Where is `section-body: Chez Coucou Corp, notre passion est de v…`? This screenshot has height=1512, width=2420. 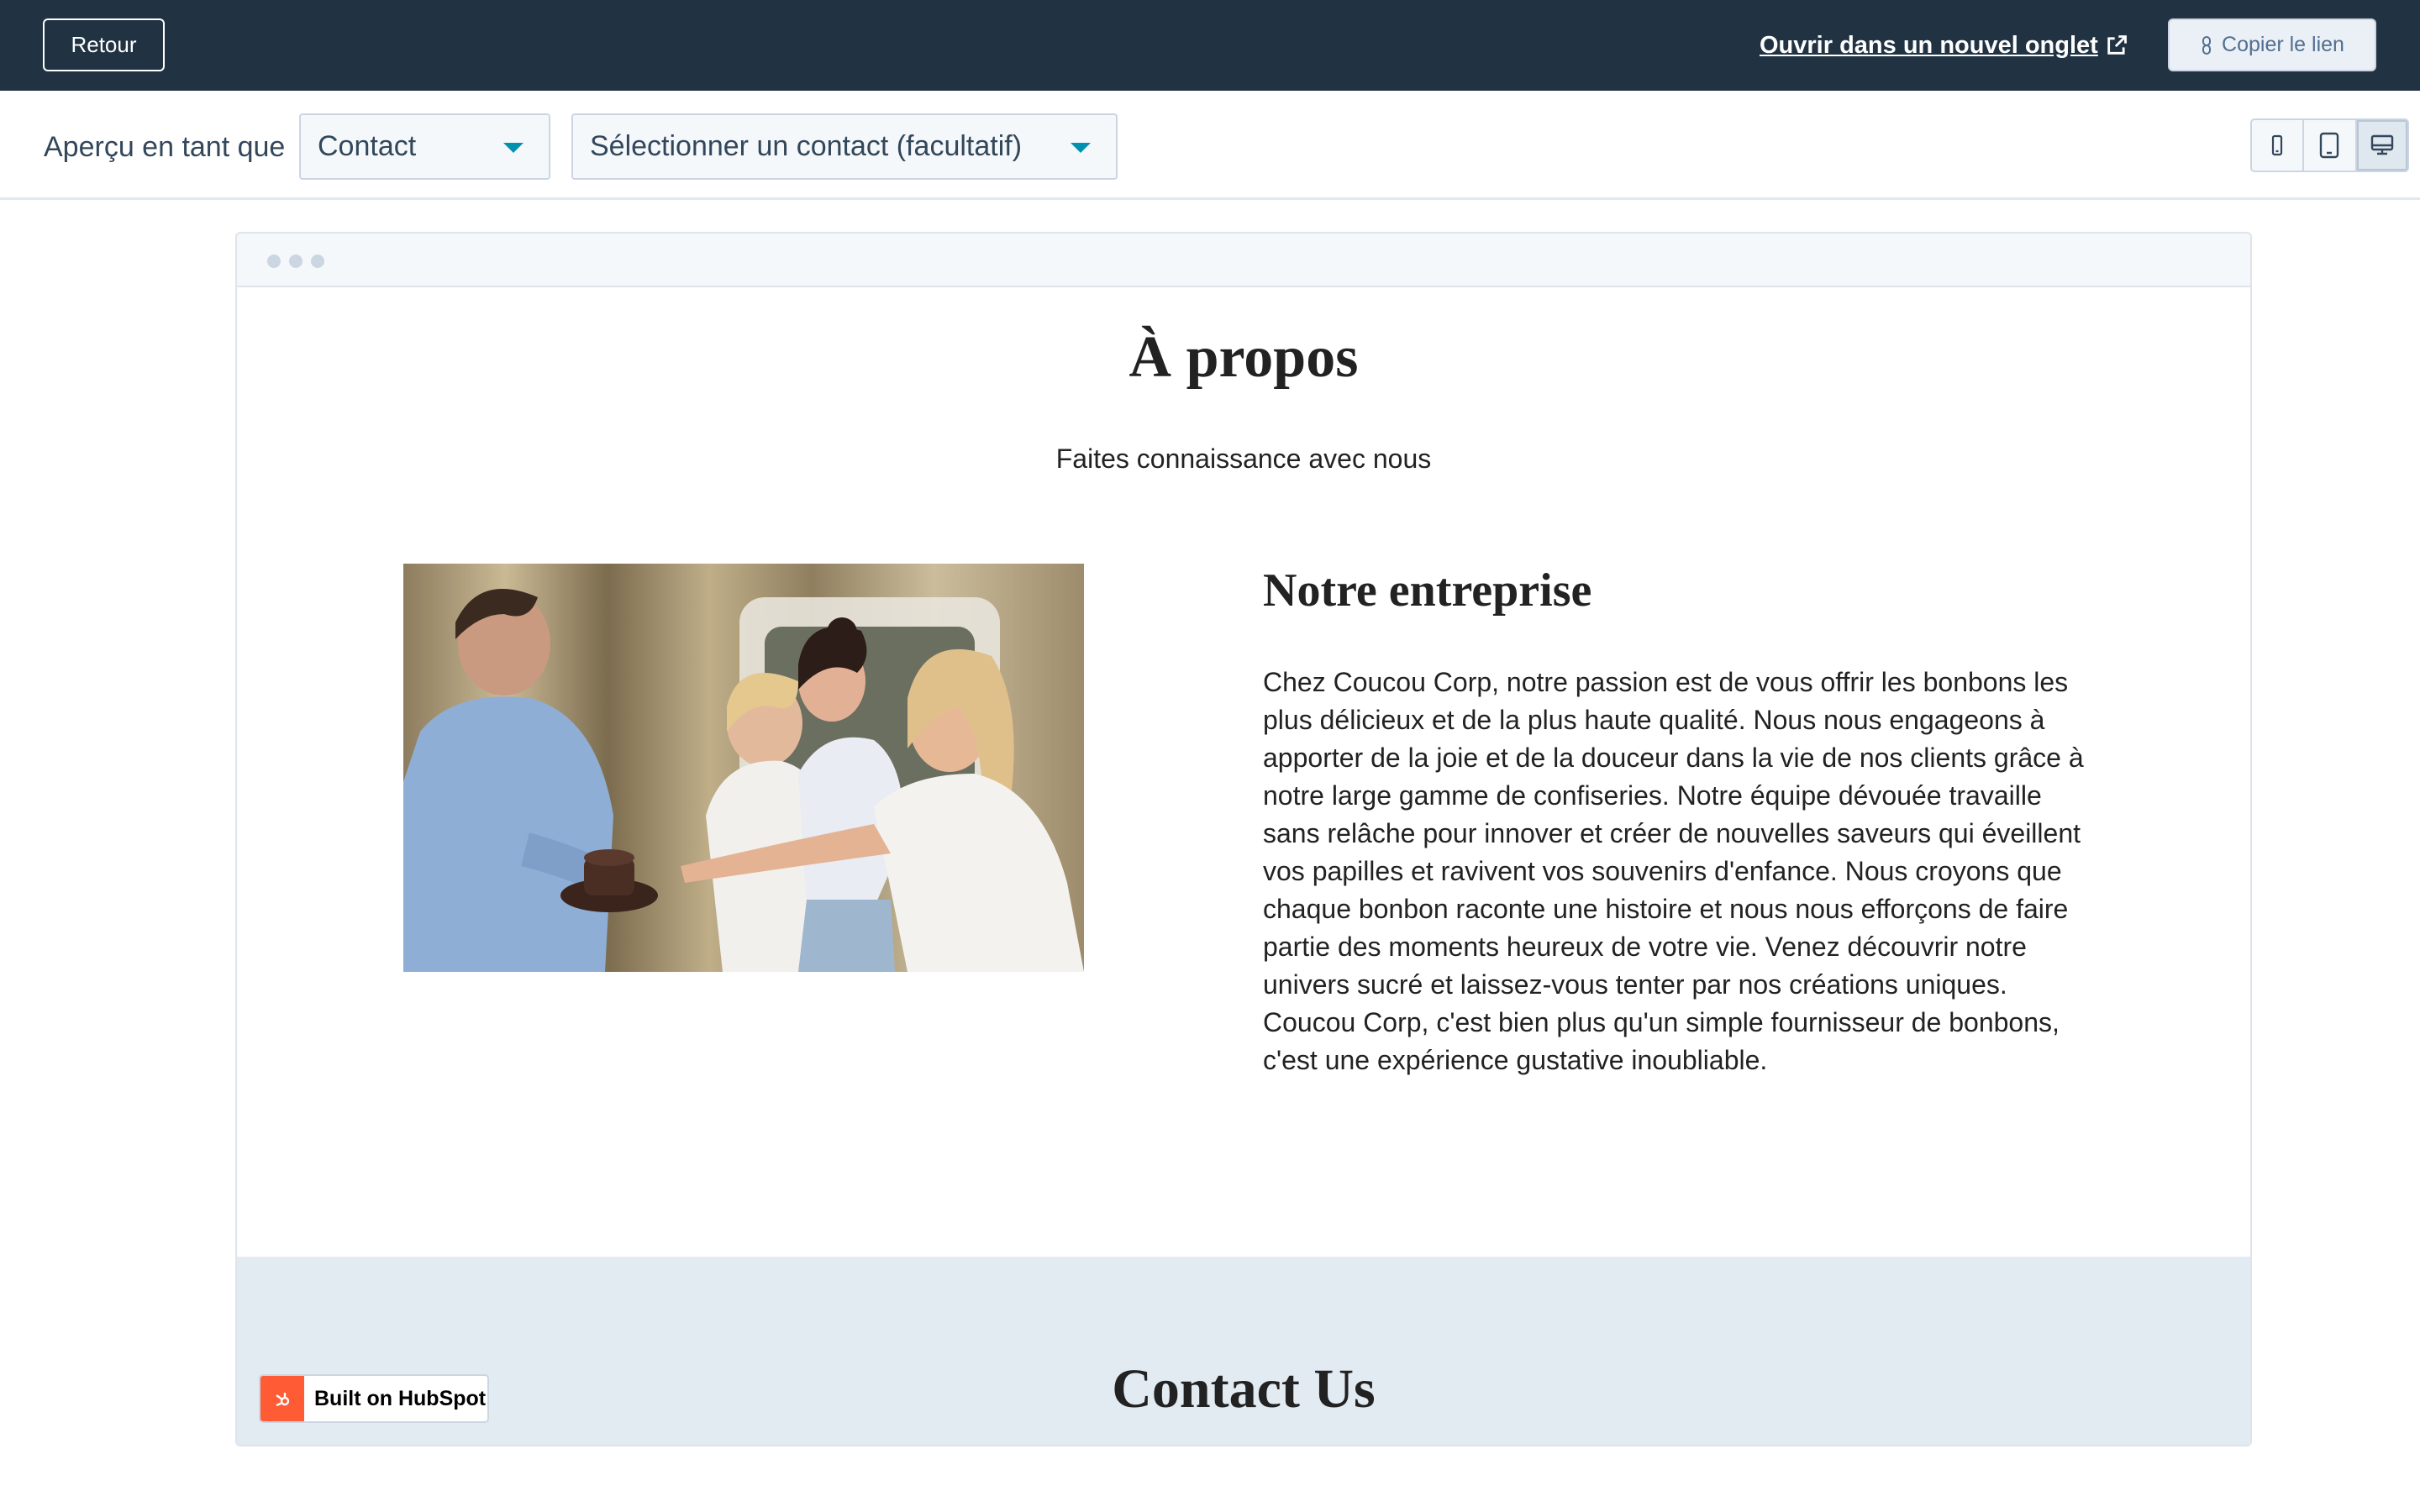
section-body: Chez Coucou Corp, notre passion est de v… is located at coordinates (1674, 871).